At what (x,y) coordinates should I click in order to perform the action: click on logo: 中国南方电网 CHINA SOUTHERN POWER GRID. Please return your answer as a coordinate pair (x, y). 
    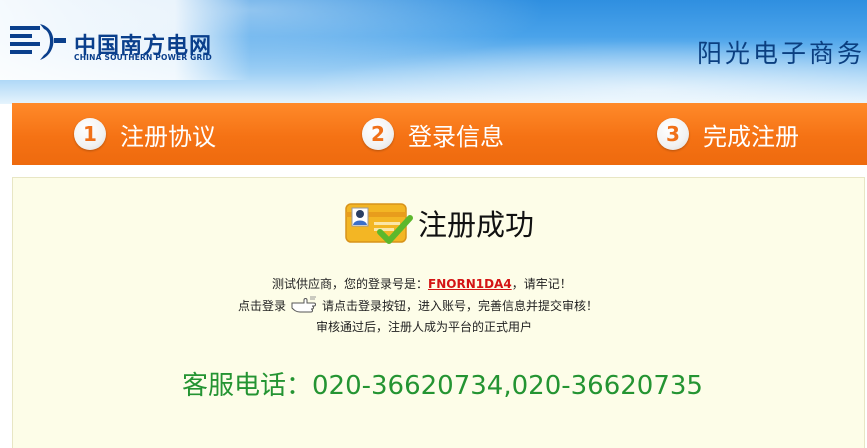
    Looking at the image, I should click on (125, 40).